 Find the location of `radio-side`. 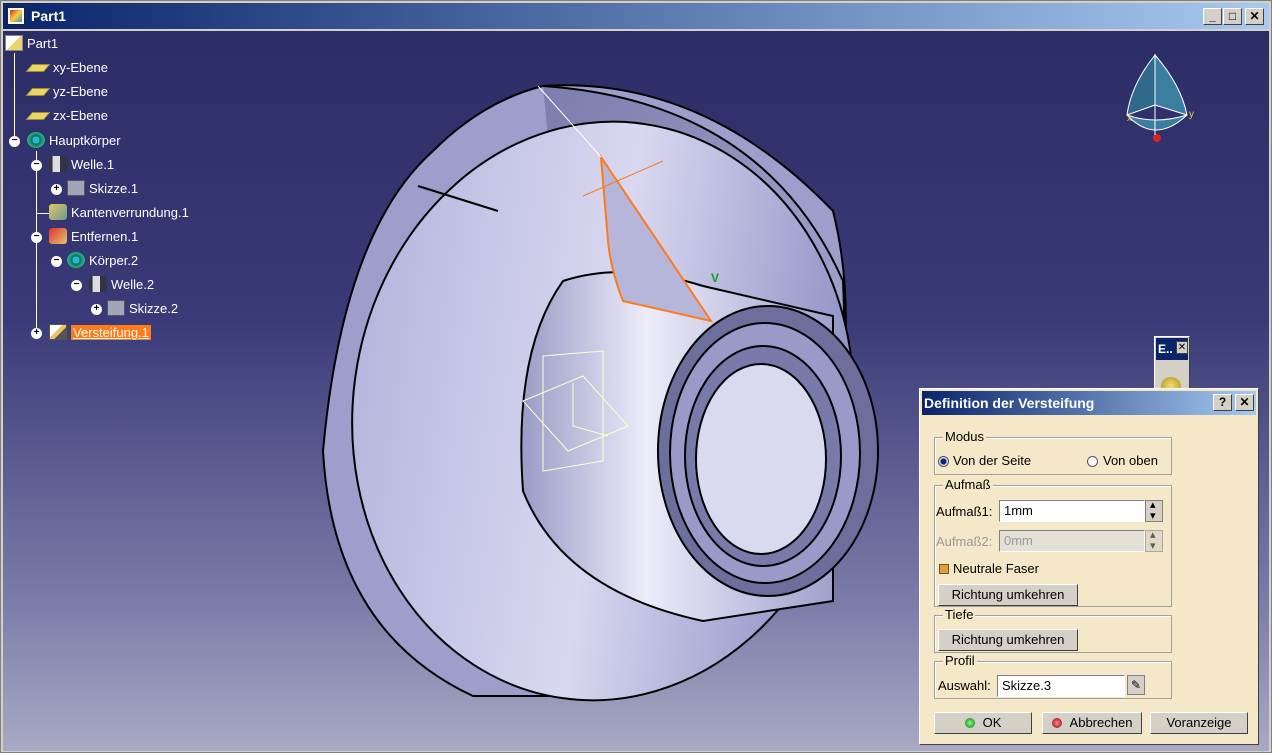

radio-side is located at coordinates (943, 461).